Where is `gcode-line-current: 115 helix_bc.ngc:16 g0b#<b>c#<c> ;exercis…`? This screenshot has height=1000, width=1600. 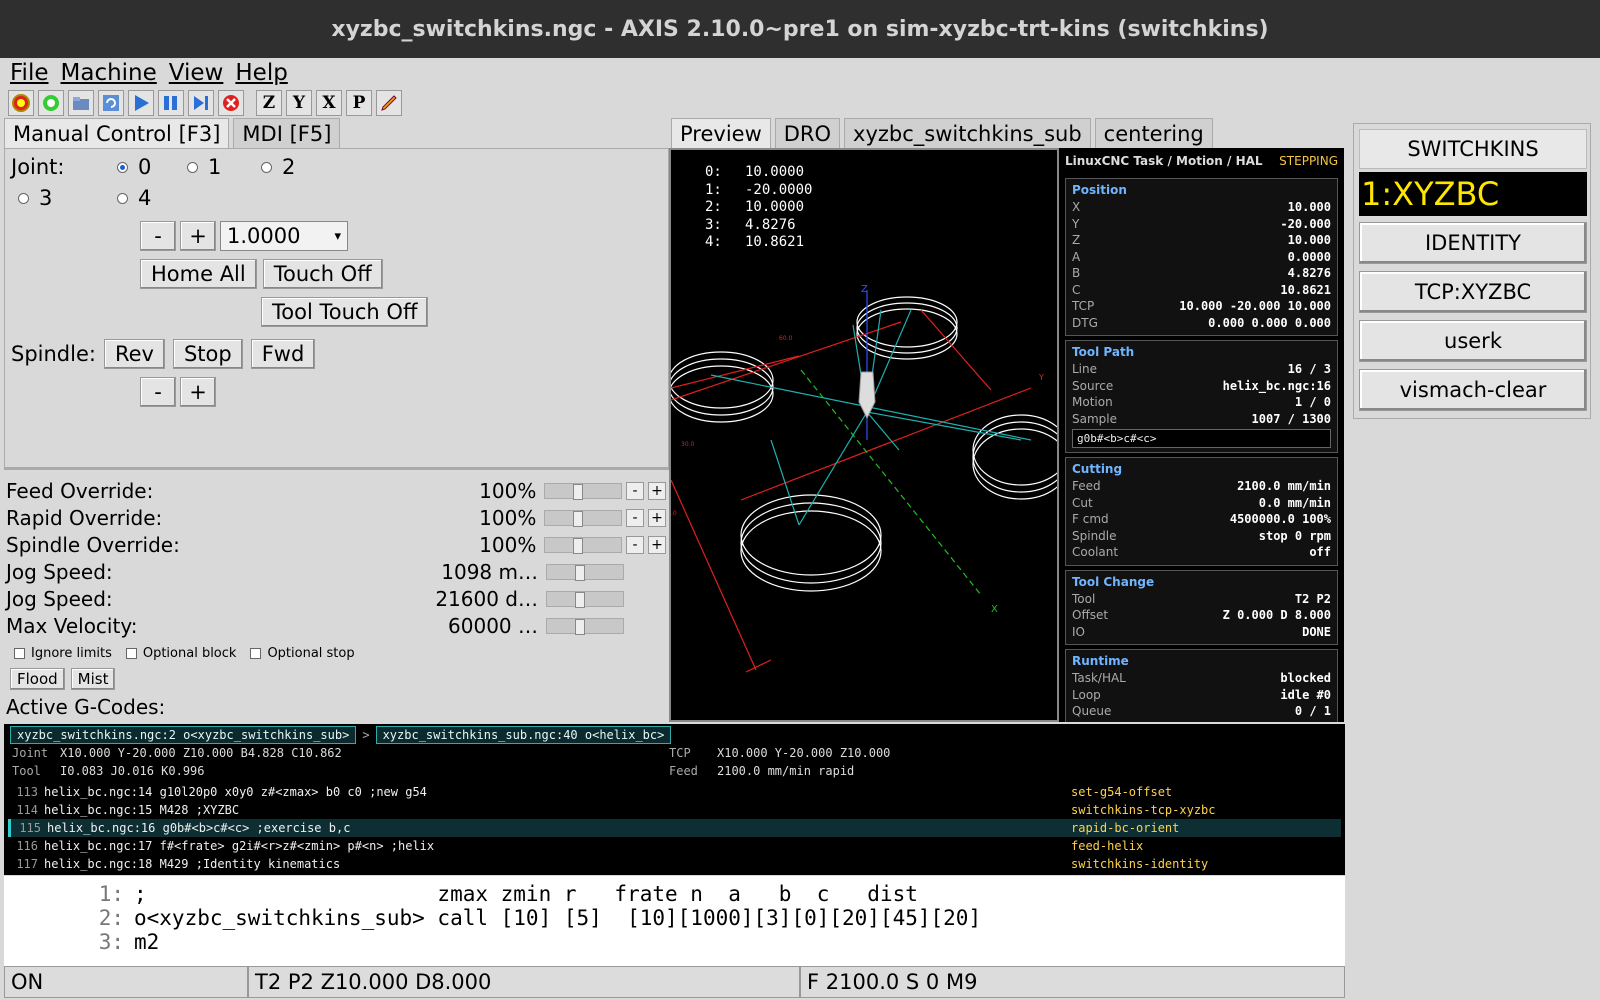 gcode-line-current: 115 helix_bc.ngc:16 g0b#<b>c#<c> ;exercis… is located at coordinates (674, 828).